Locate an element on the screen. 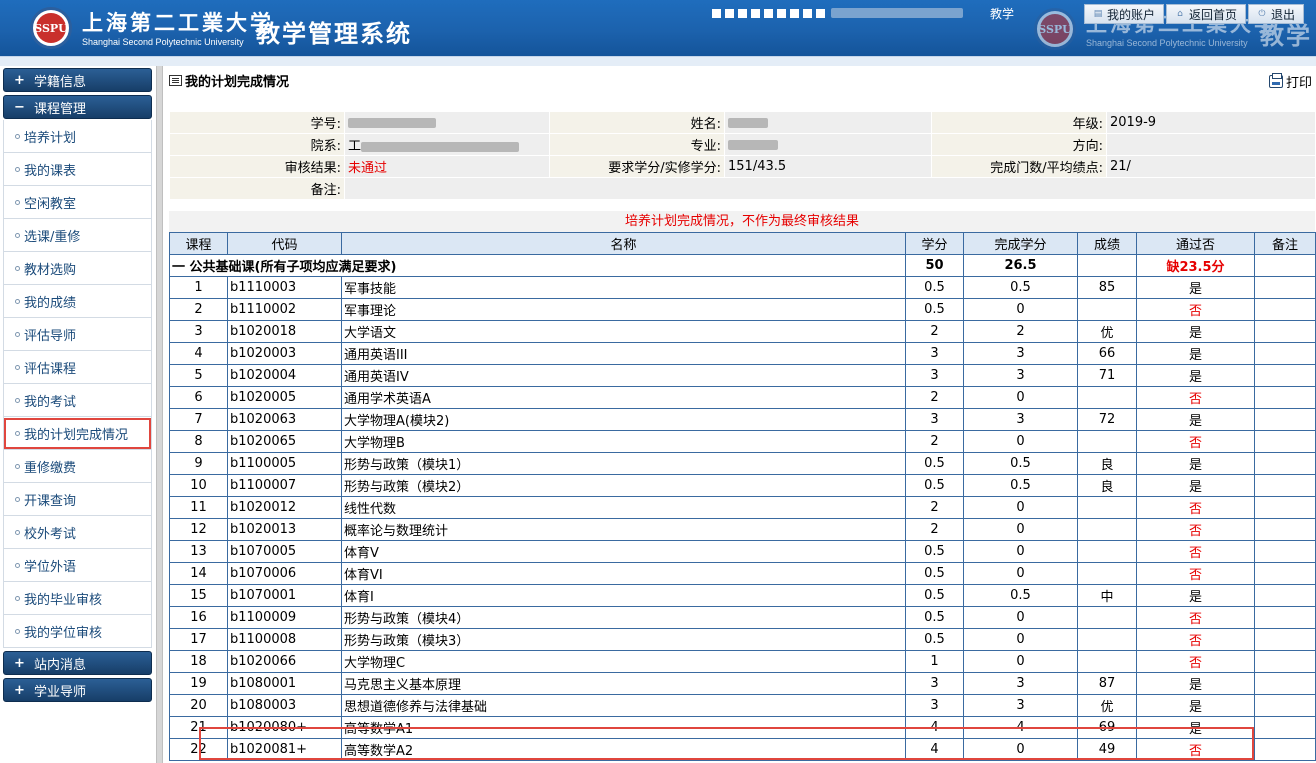 The width and height of the screenshot is (1316, 763). sidebar-item: 我的课表 is located at coordinates (77, 169).